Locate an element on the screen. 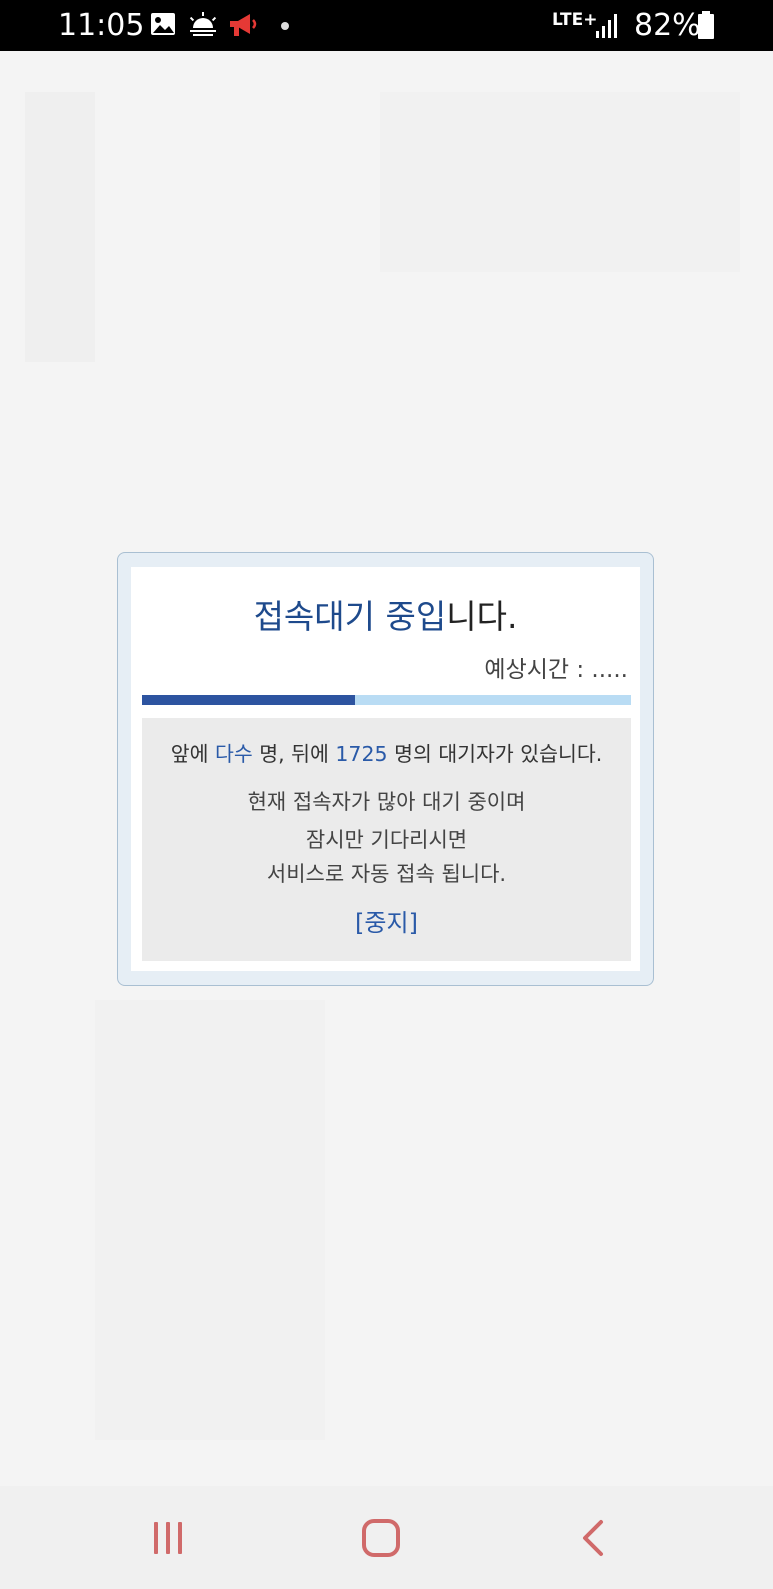 The width and height of the screenshot is (773, 1589). queue-suffix: 명의 대기자가 있습니다. is located at coordinates (495, 754).